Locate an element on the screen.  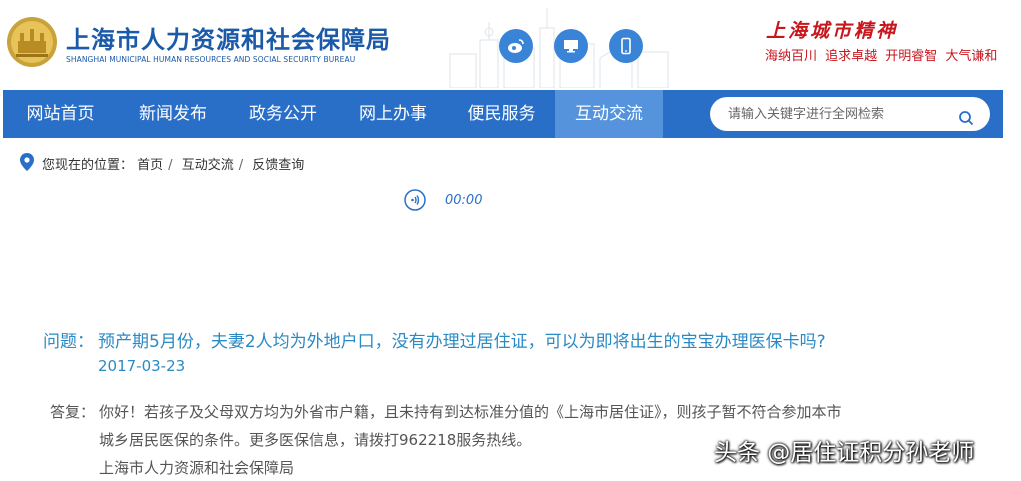
nav-item-news: 新闻发布 is located at coordinates (173, 114).